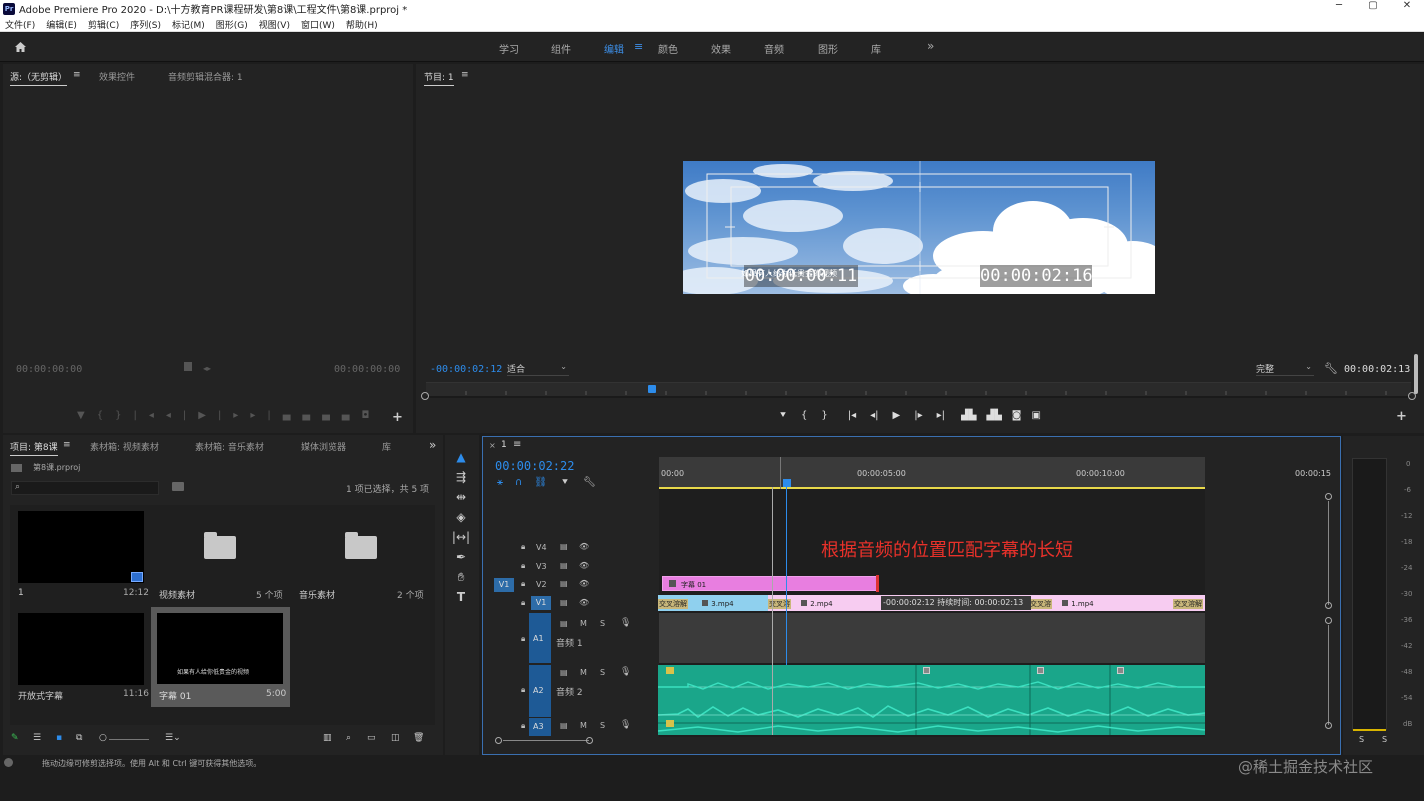  I want to click on audio-track-a1-lane, so click(932, 638).